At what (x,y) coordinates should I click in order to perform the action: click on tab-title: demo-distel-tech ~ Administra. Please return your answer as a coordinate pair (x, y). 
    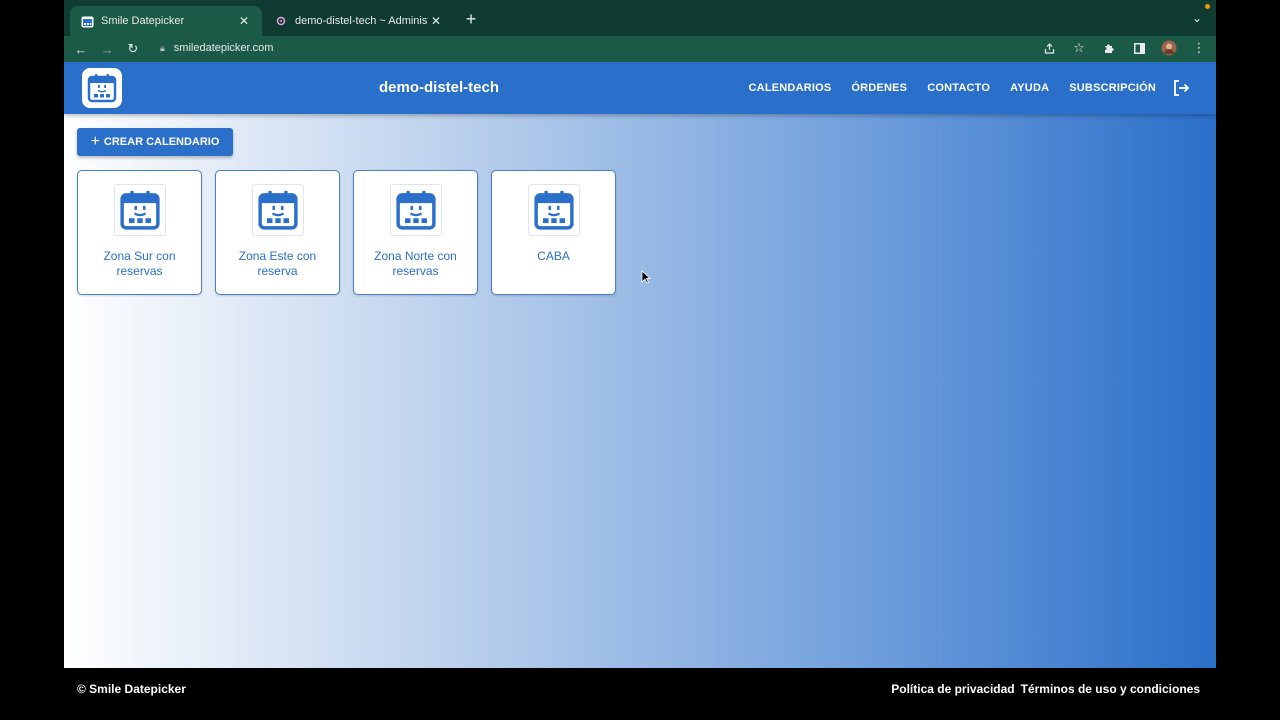
    Looking at the image, I should click on (361, 21).